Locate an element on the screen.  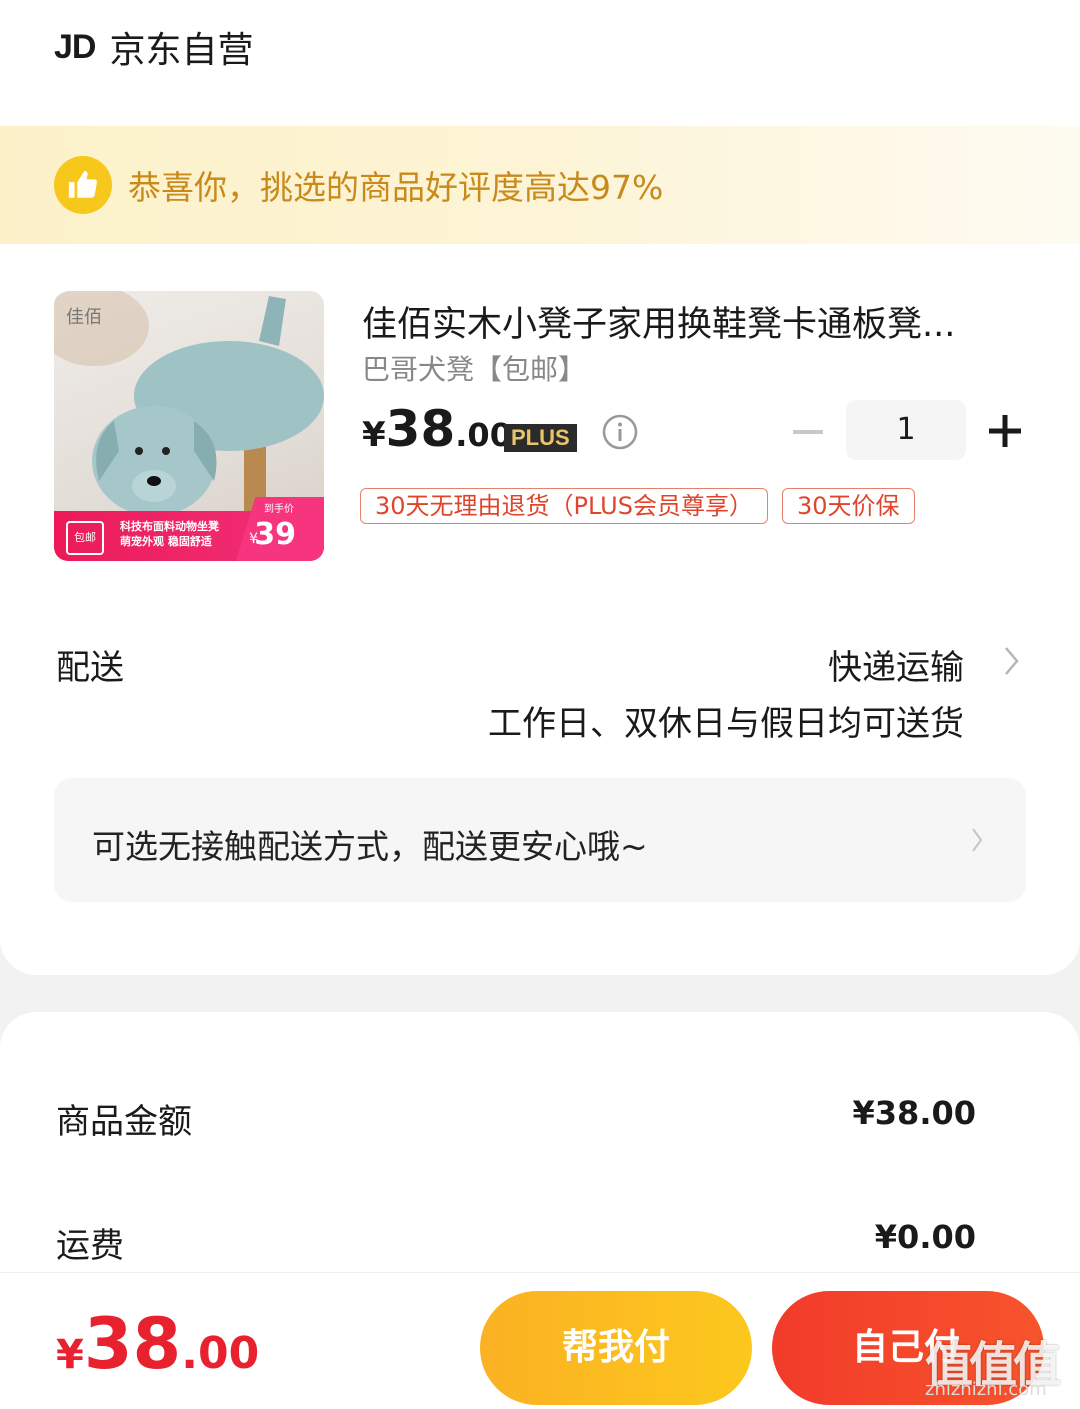
service-tag-price-protect: 30天价保 is located at coordinates (848, 506).